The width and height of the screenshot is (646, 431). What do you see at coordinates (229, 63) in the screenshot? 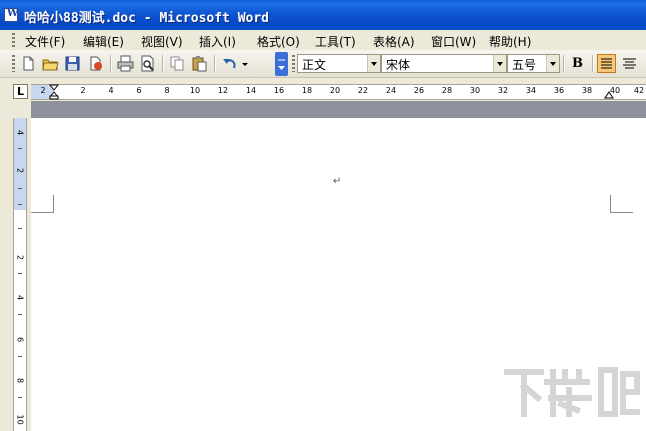
I see `undo-icon` at bounding box center [229, 63].